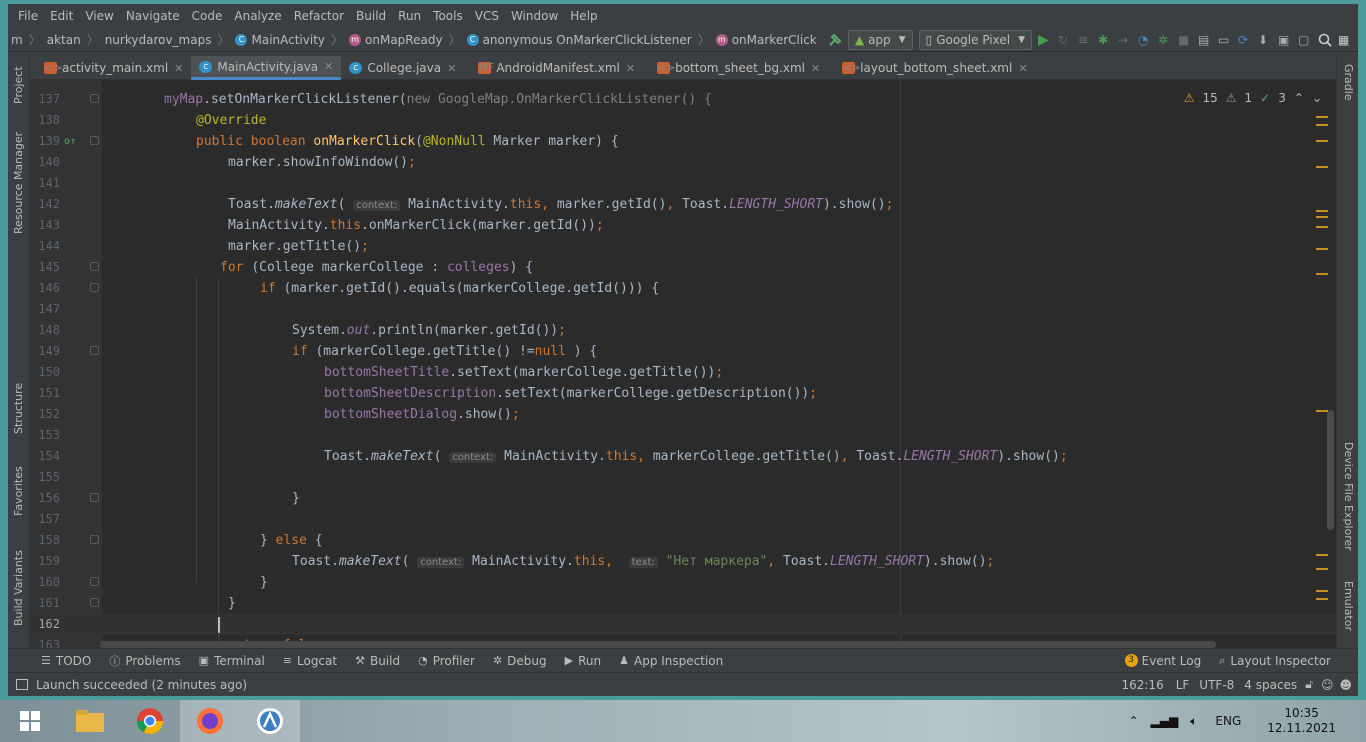  What do you see at coordinates (1125, 40) in the screenshot?
I see `attach-debugger-icon: ⇢` at bounding box center [1125, 40].